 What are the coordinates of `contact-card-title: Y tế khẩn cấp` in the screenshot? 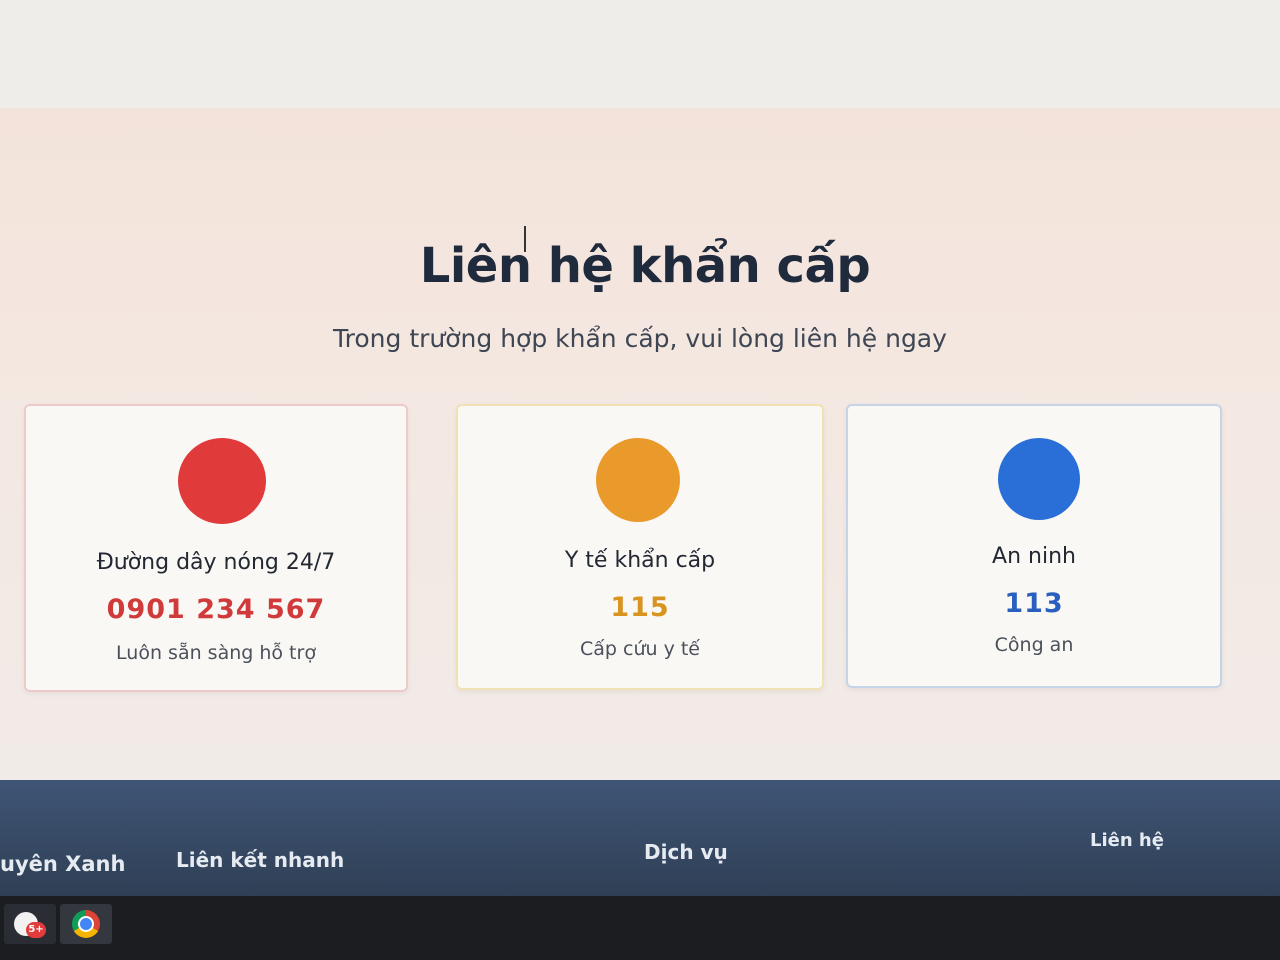 It's located at (640, 560).